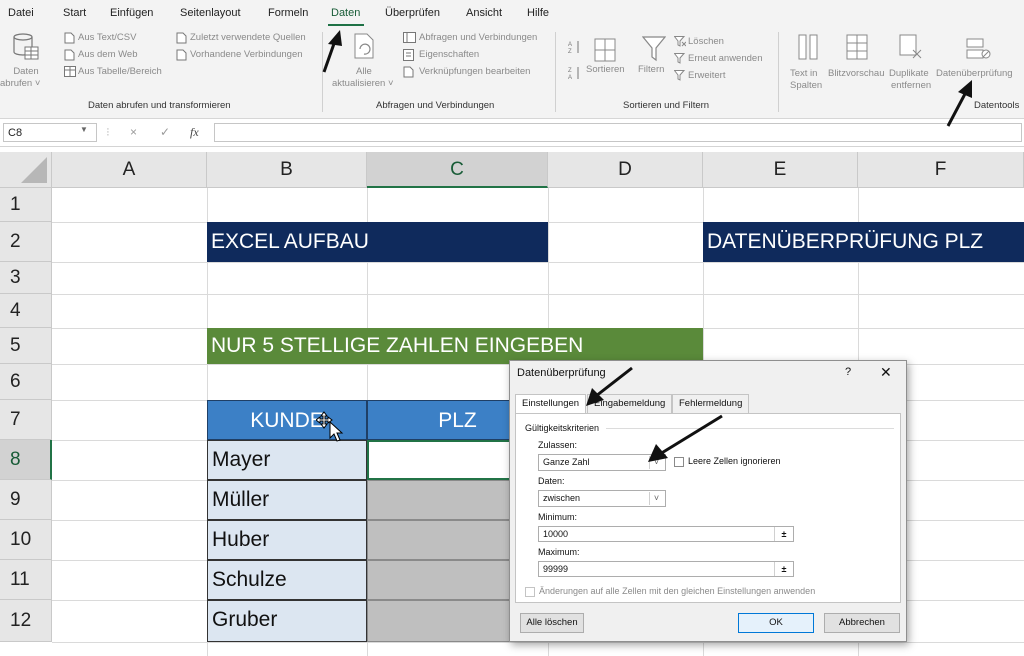 This screenshot has width=1024, height=656. Describe the element at coordinates (26, 420) in the screenshot. I see `row-header-7: 7` at that location.